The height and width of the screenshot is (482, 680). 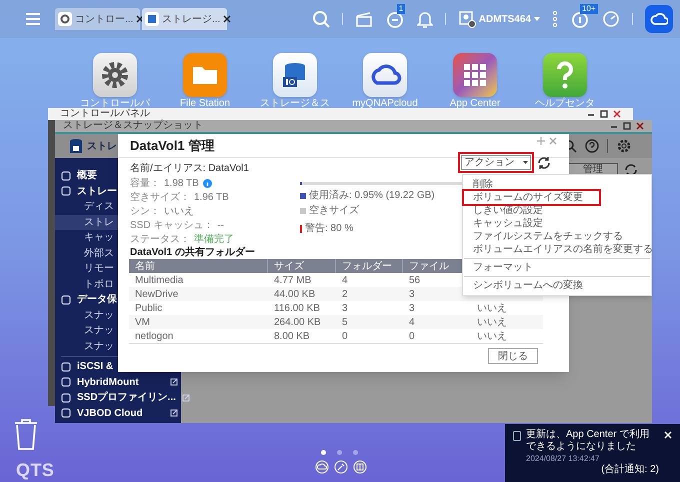 I want to click on field-label: 空きサイズ：, so click(x=160, y=197).